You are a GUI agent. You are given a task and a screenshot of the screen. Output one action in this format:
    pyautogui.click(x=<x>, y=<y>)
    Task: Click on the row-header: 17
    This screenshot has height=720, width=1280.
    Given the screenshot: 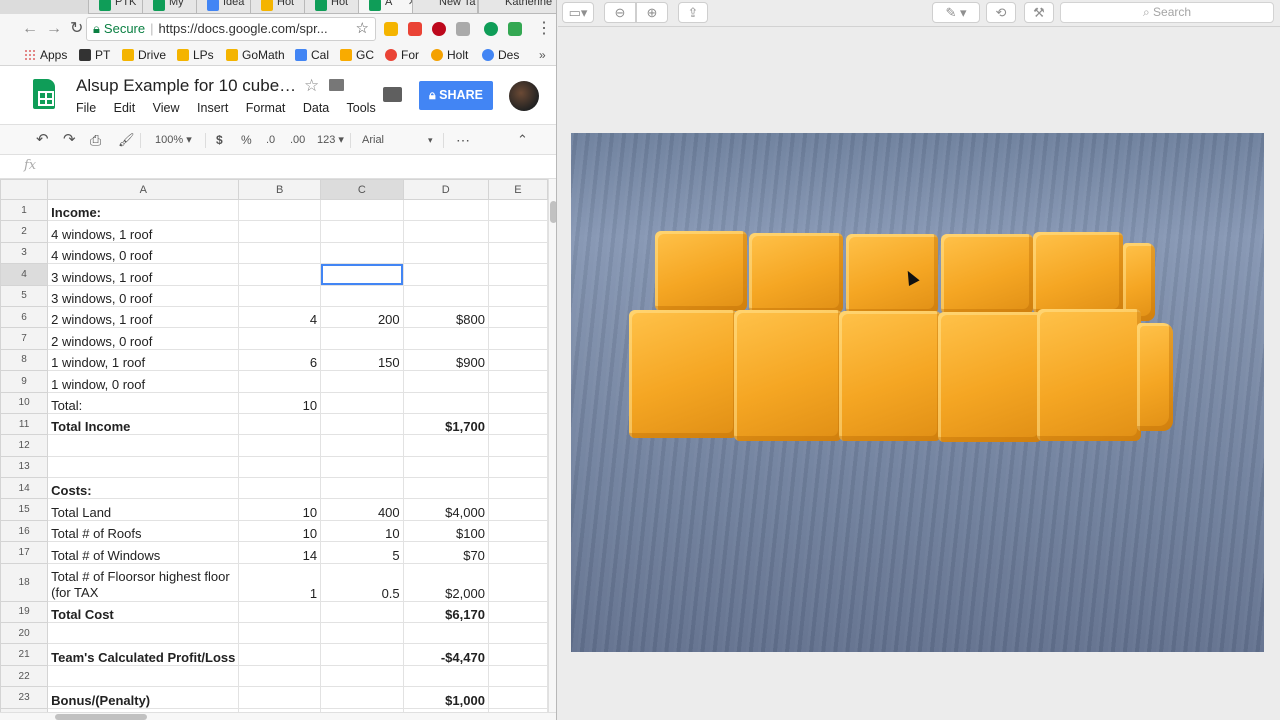 What is the action you would take?
    pyautogui.click(x=24, y=552)
    